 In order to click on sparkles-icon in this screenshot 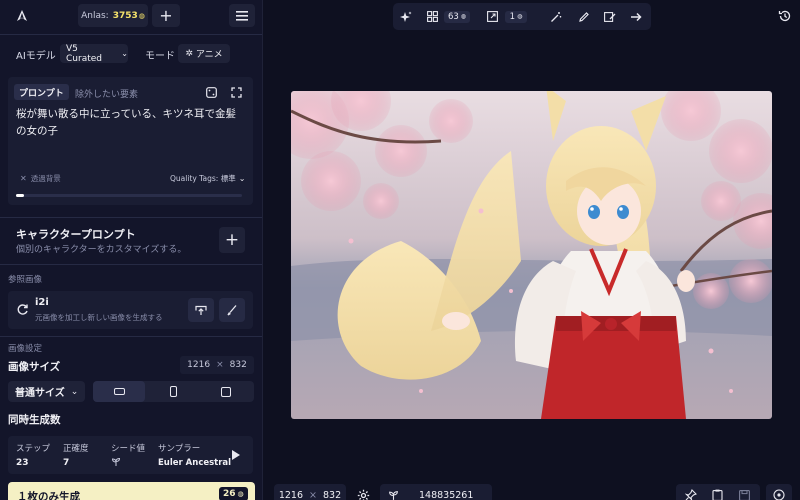, I will do `click(406, 17)`.